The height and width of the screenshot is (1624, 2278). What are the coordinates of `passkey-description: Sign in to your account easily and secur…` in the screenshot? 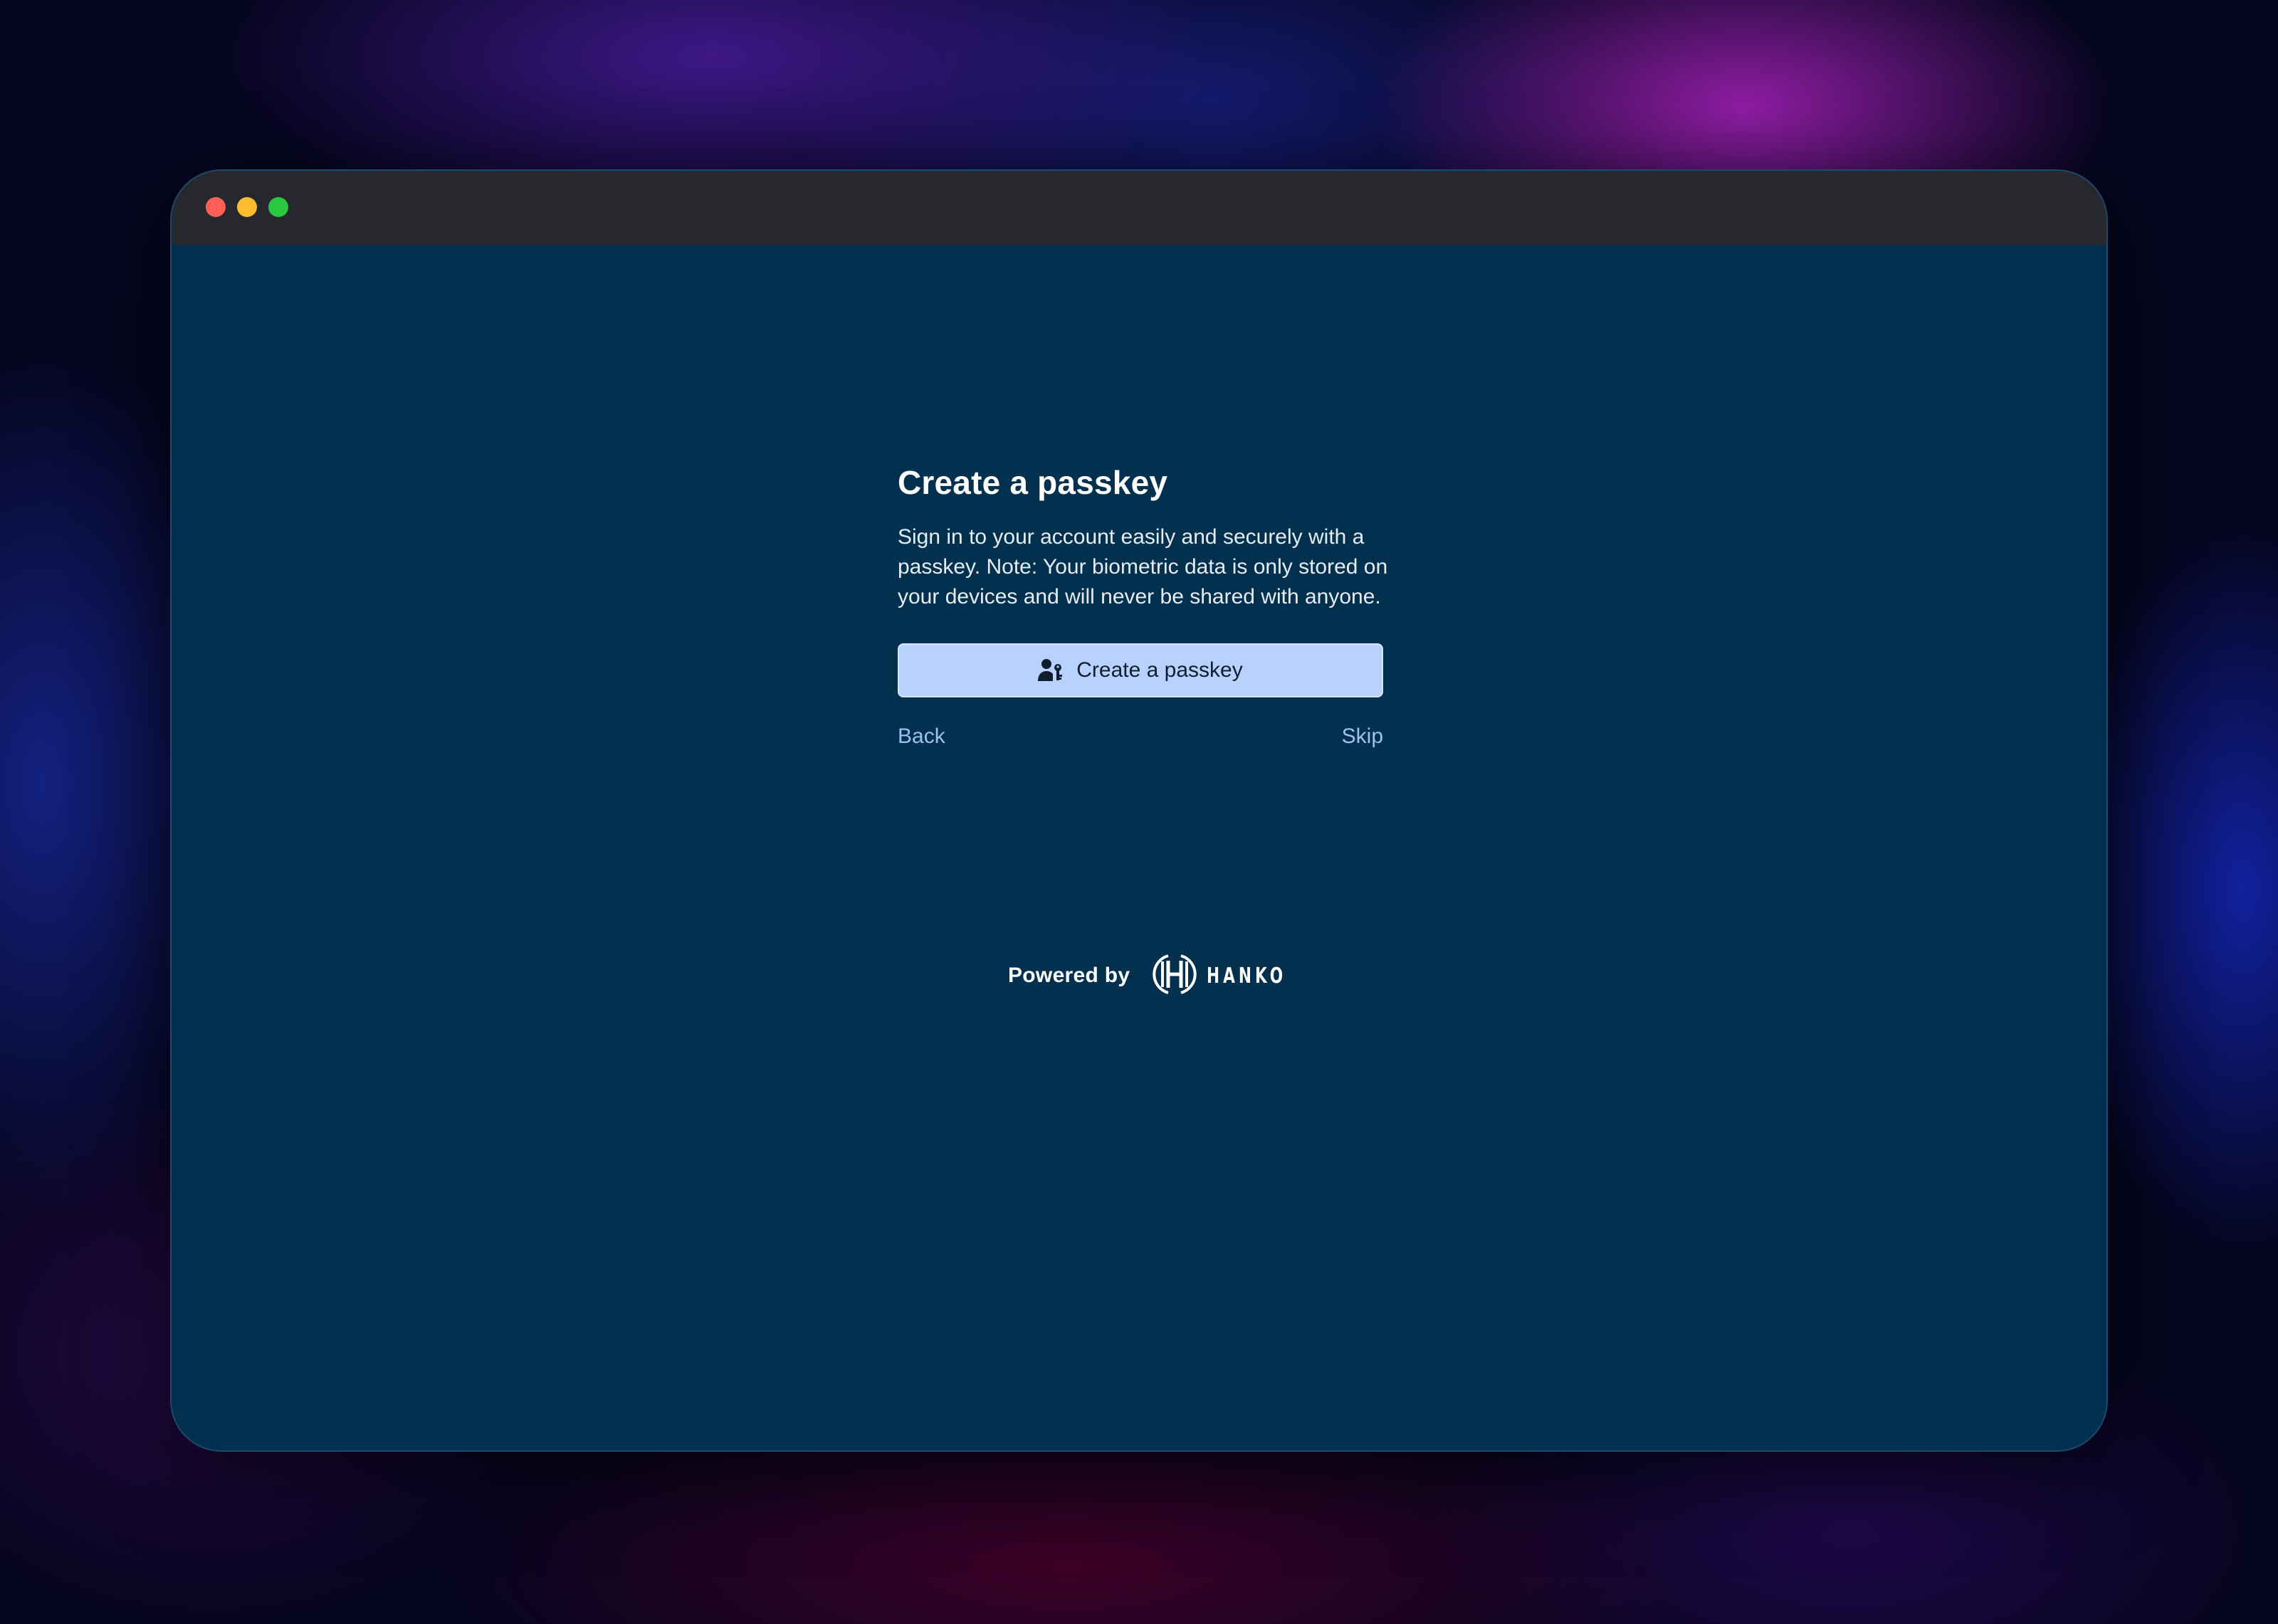 It's located at (1143, 566).